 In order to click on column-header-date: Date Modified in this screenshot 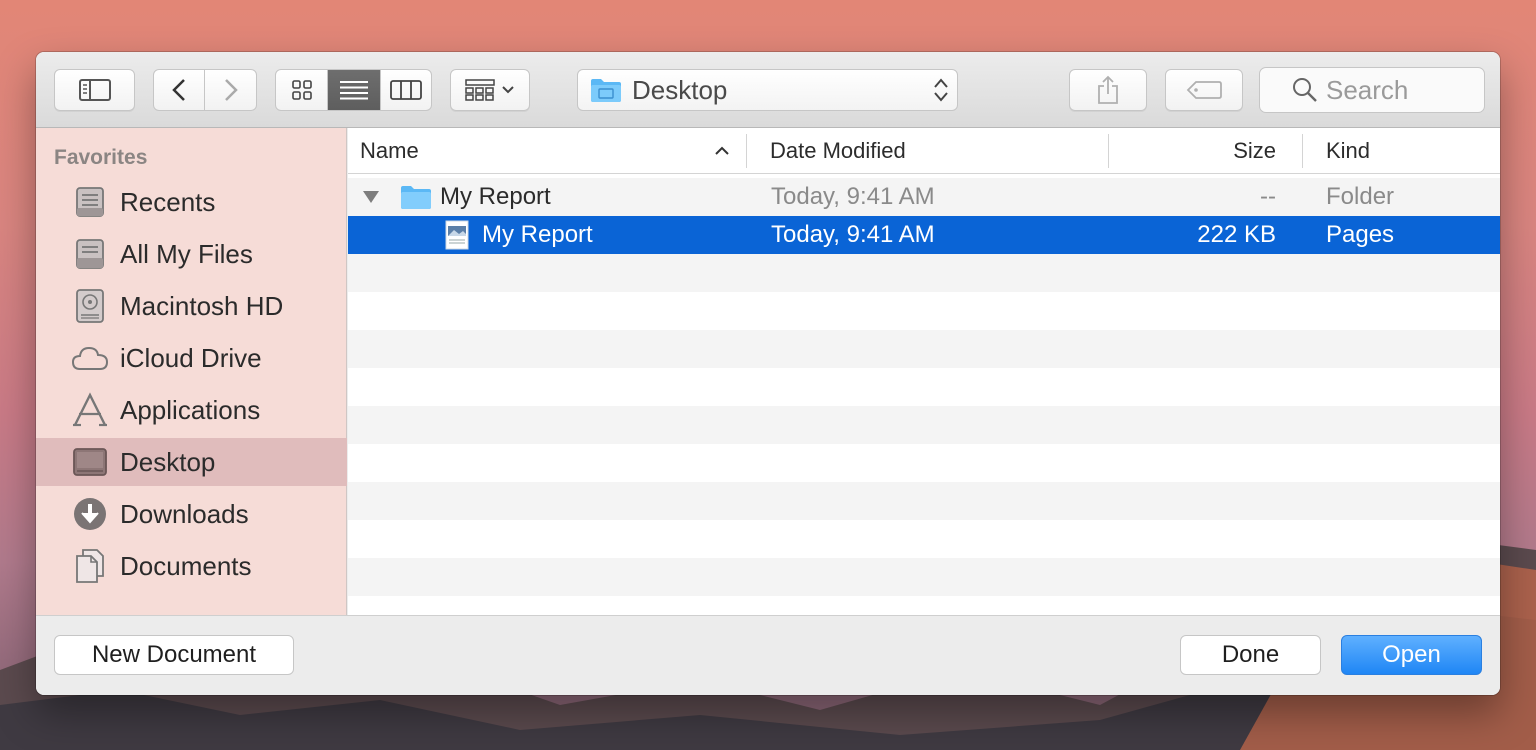, I will do `click(838, 151)`.